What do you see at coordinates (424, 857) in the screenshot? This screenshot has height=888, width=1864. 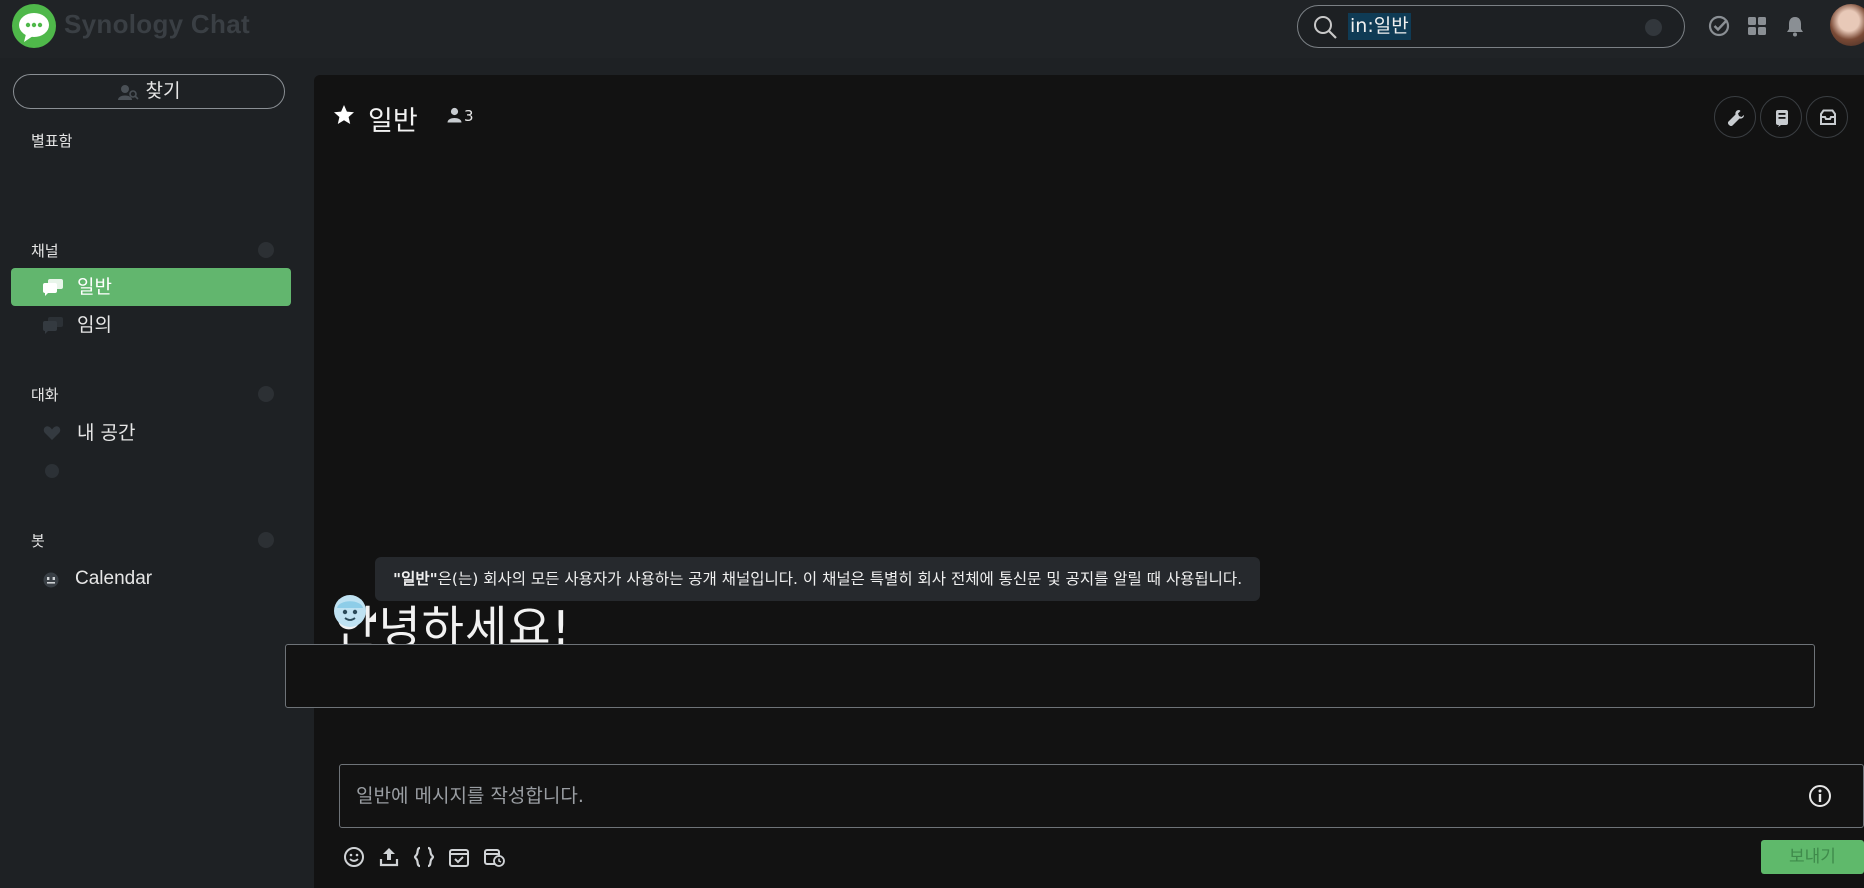 I see `code-snippet-icon` at bounding box center [424, 857].